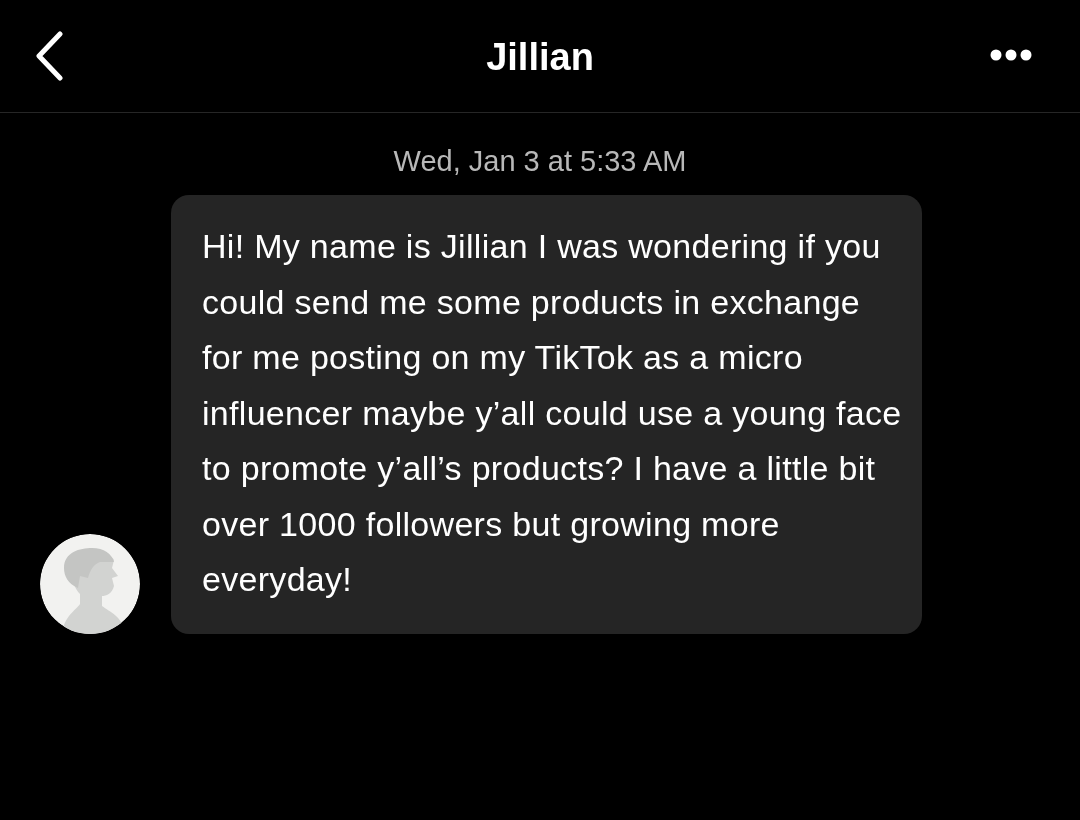  Describe the element at coordinates (1011, 55) in the screenshot. I see `more-icon` at that location.